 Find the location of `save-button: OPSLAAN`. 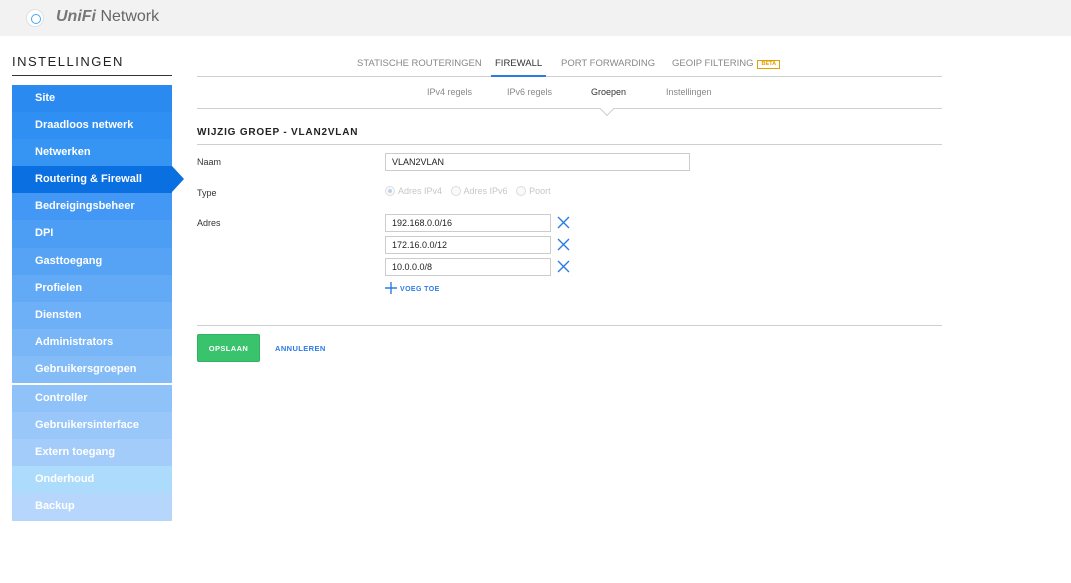

save-button: OPSLAAN is located at coordinates (228, 348).